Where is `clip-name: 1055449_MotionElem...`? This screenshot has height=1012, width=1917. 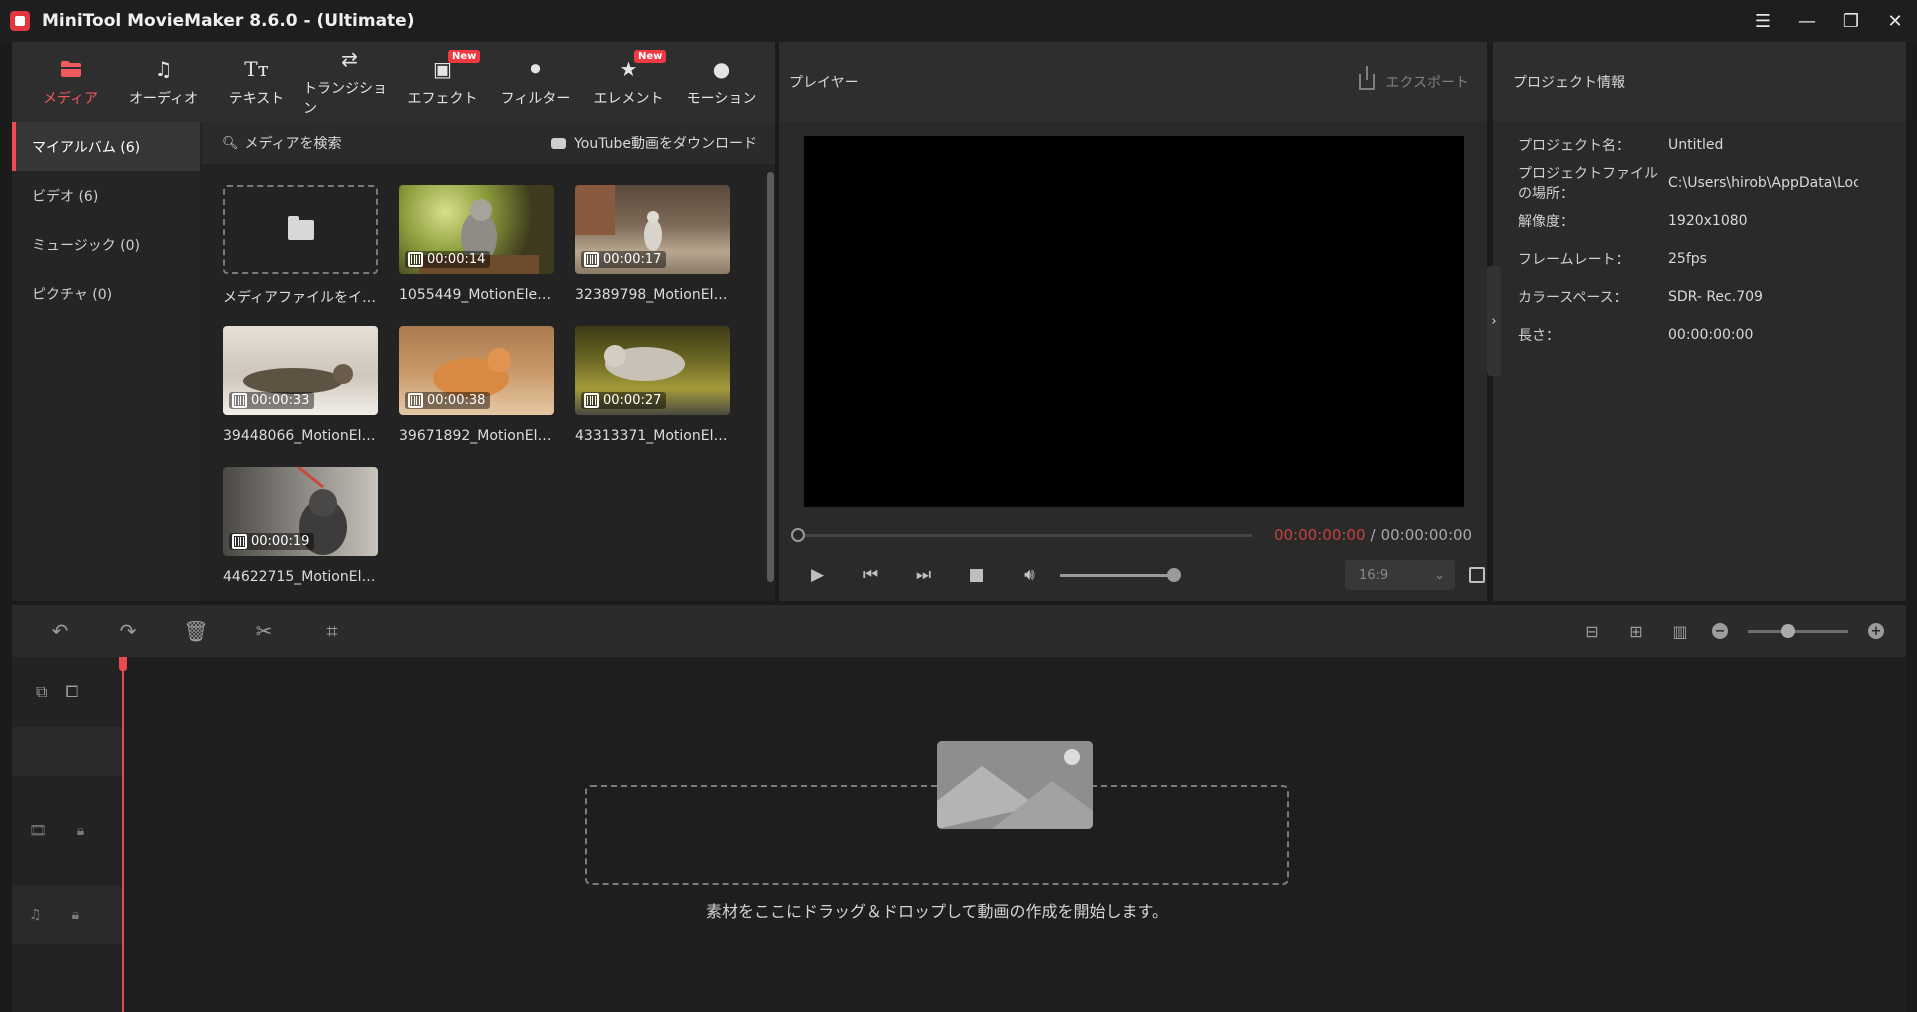
clip-name: 1055449_MotionElem... is located at coordinates (476, 295).